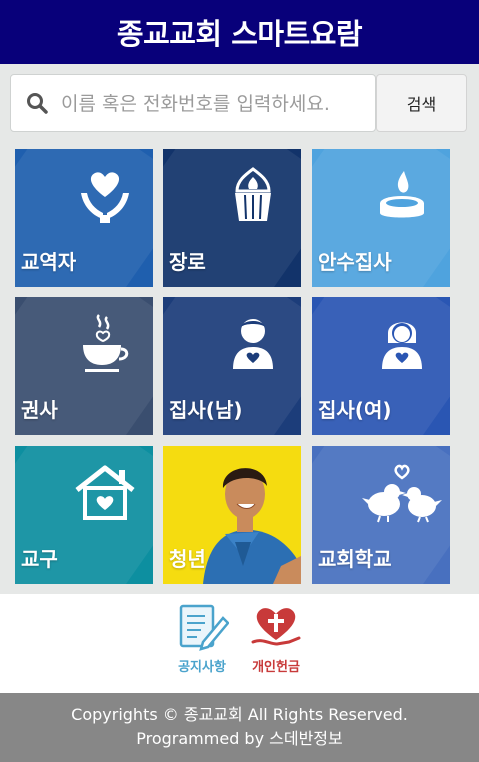 This screenshot has height=762, width=479. Describe the element at coordinates (239, 643) in the screenshot. I see `quick-links-panel: 공지사항 개인헌금` at that location.